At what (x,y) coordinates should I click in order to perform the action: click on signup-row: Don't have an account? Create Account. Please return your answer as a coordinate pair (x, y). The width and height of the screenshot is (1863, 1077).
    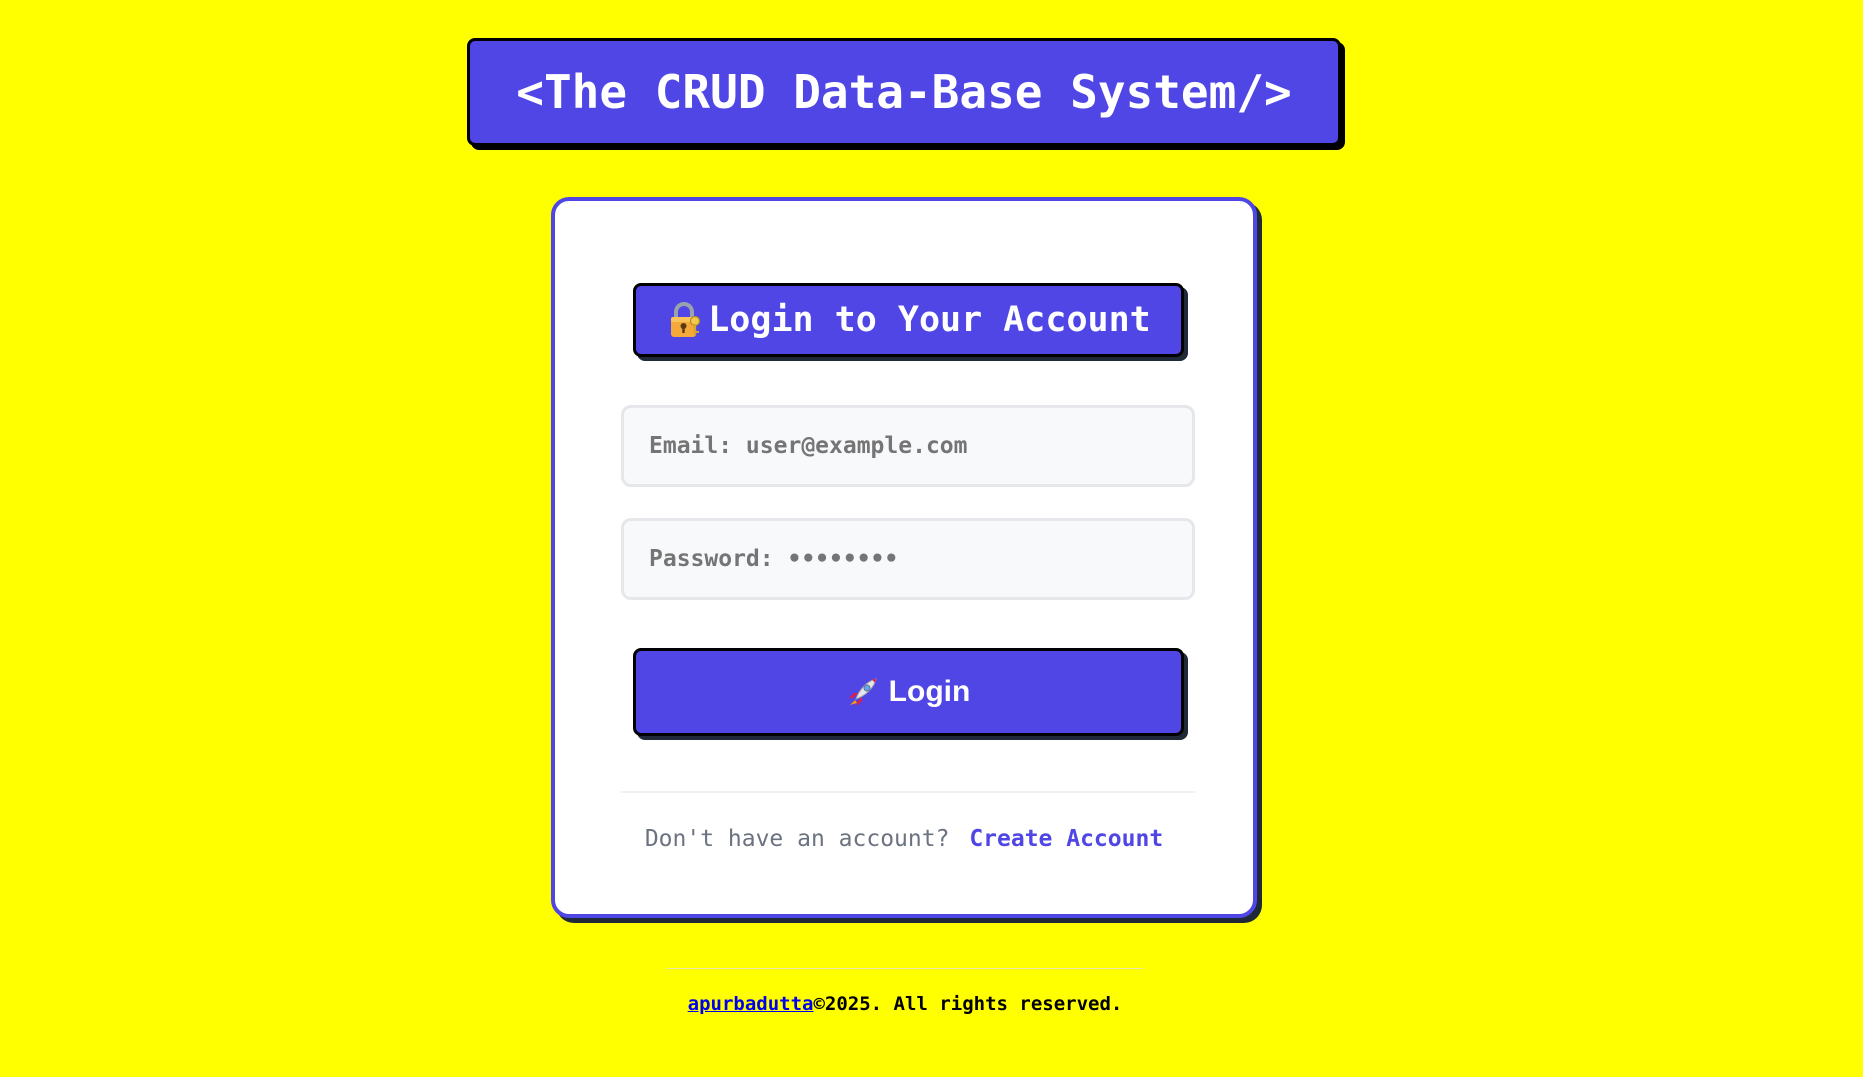
    Looking at the image, I should click on (904, 839).